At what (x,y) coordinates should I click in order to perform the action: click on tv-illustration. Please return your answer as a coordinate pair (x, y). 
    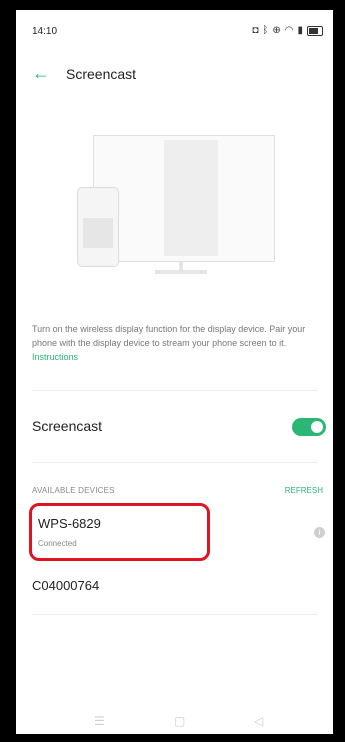
    Looking at the image, I should click on (184, 198).